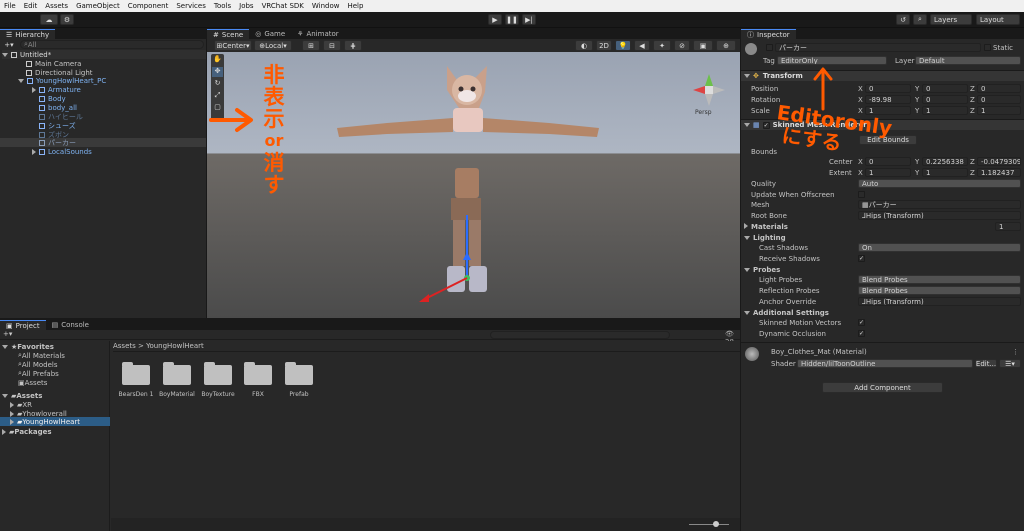 Image resolution: width=1024 pixels, height=531 pixels. Describe the element at coordinates (882, 75) in the screenshot. I see `transform-header: ✥ Transform` at that location.